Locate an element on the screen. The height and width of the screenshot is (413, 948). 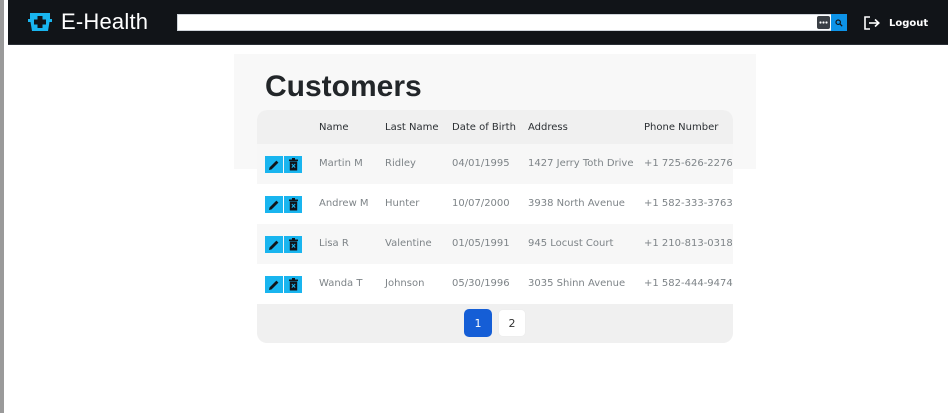
search-icon is located at coordinates (839, 22).